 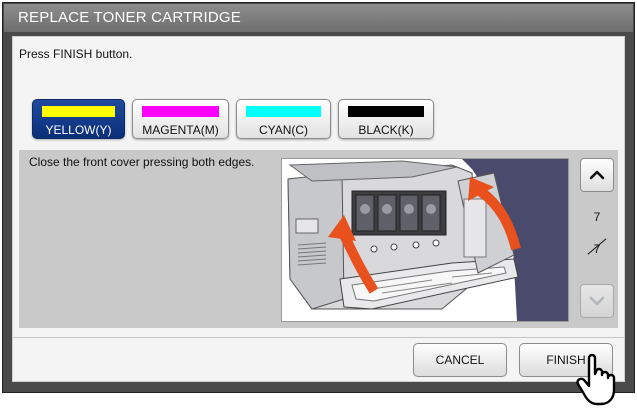 What do you see at coordinates (318, 337) in the screenshot?
I see `footer-divider` at bounding box center [318, 337].